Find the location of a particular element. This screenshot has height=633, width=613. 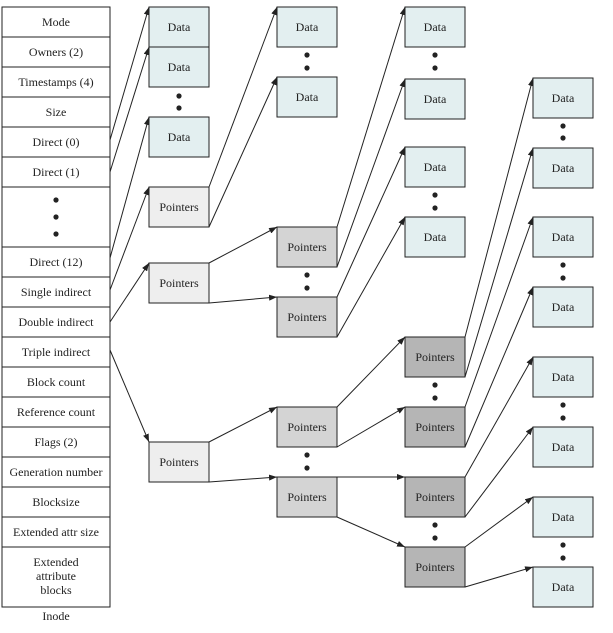

inode-field-label: Block count is located at coordinates (56, 382).